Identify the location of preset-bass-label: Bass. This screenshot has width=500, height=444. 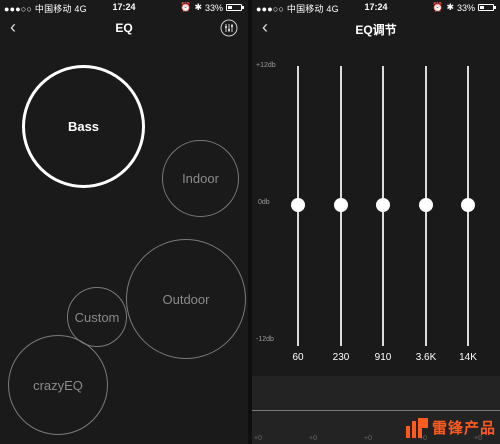
(83, 126).